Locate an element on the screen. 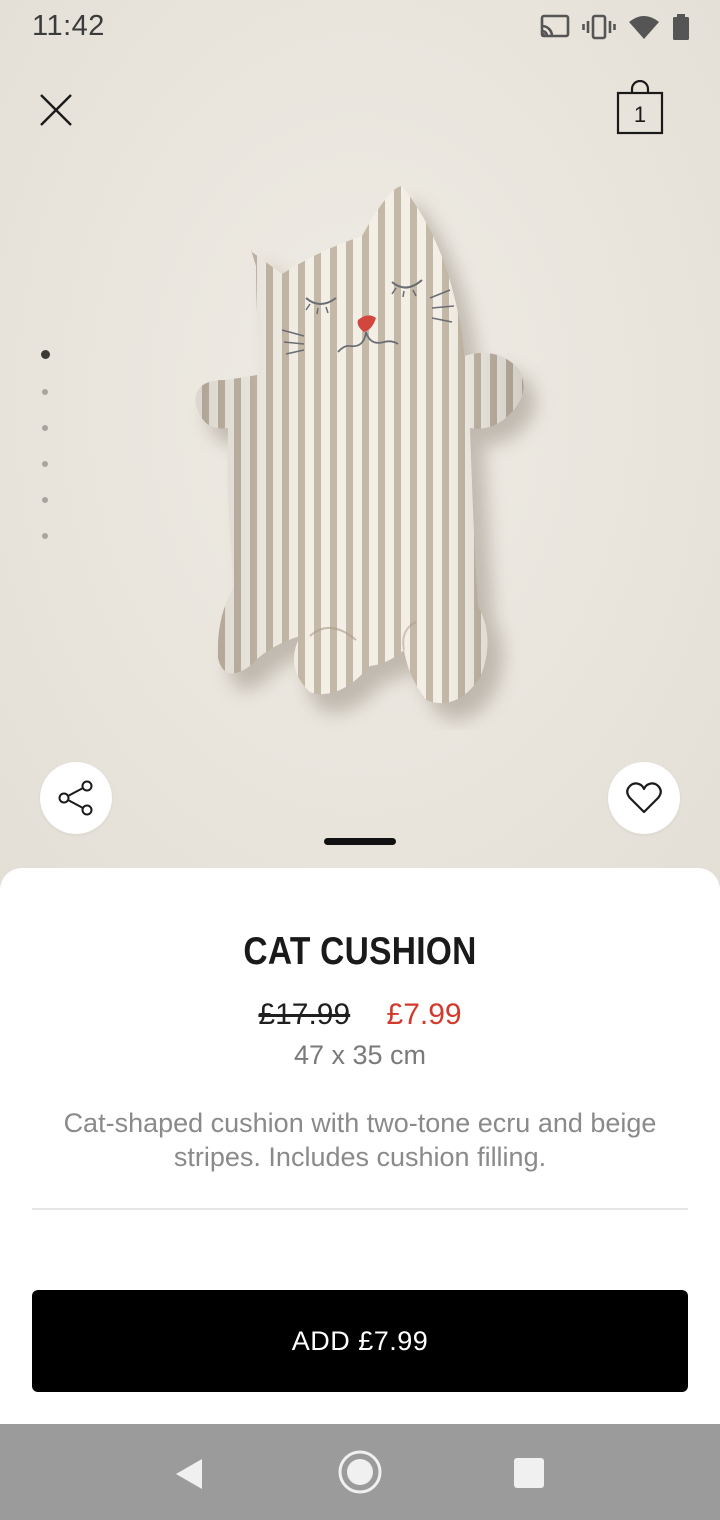 The height and width of the screenshot is (1520, 720). recents-icon is located at coordinates (529, 1473).